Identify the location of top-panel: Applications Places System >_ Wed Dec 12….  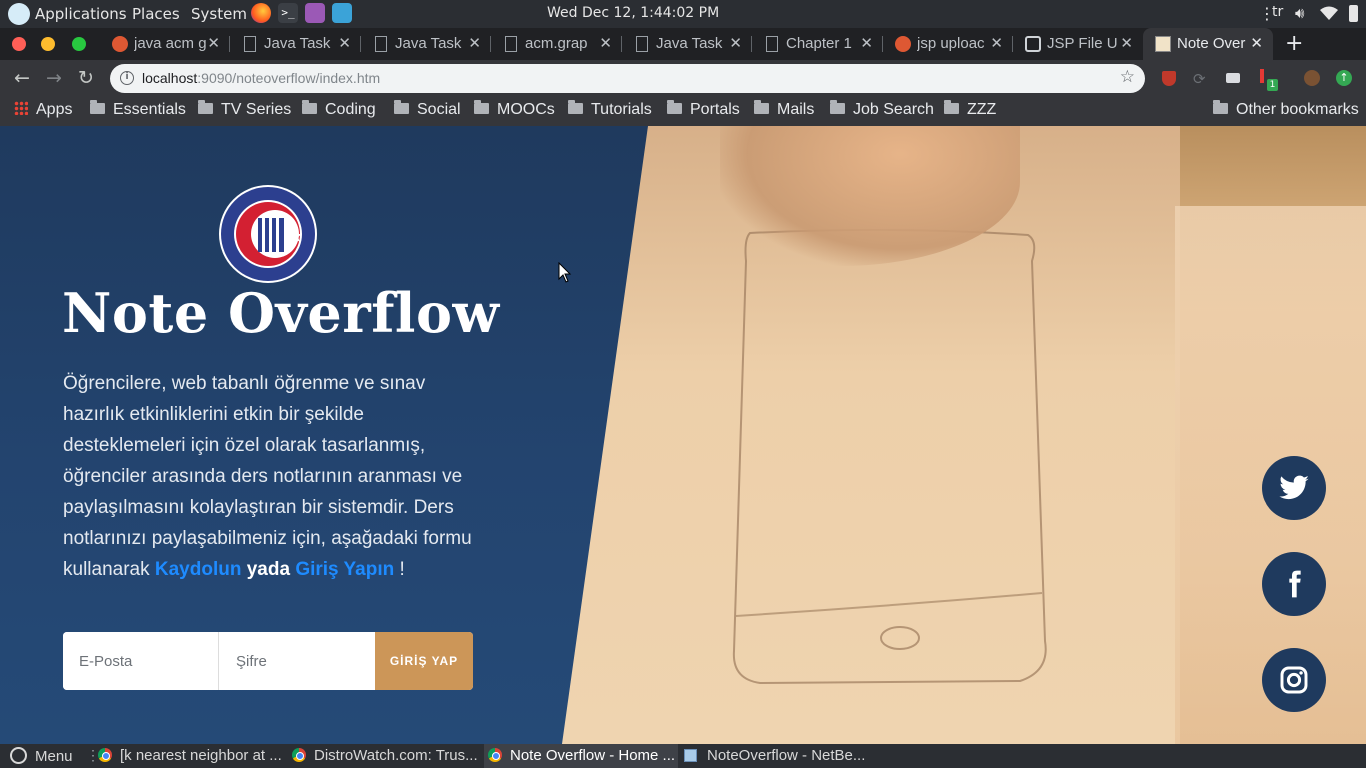
(683, 14).